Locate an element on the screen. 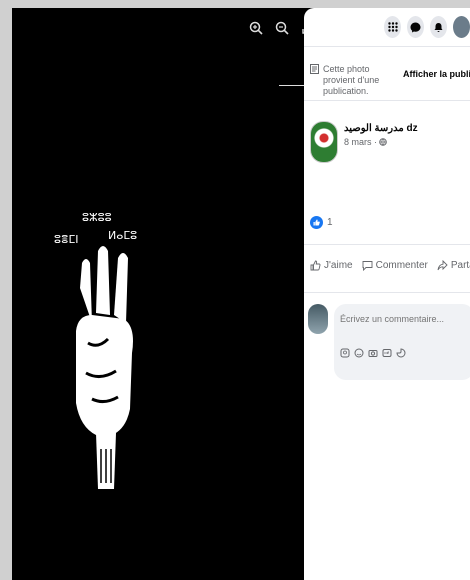 Image resolution: width=470 pixels, height=580 pixels. photo-text-left: ⵓⴻⵎⵏ is located at coordinates (66, 239).